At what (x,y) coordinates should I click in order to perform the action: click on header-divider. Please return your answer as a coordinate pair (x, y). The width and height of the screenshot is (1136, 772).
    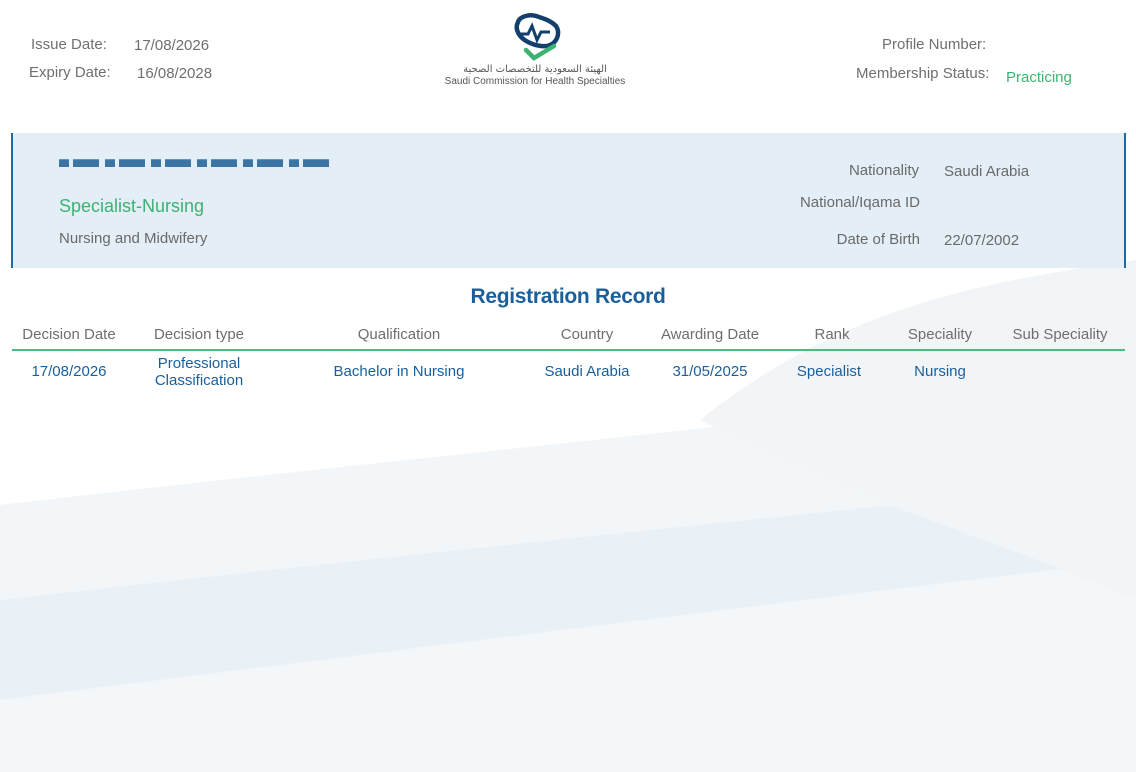
    Looking at the image, I should click on (568, 350).